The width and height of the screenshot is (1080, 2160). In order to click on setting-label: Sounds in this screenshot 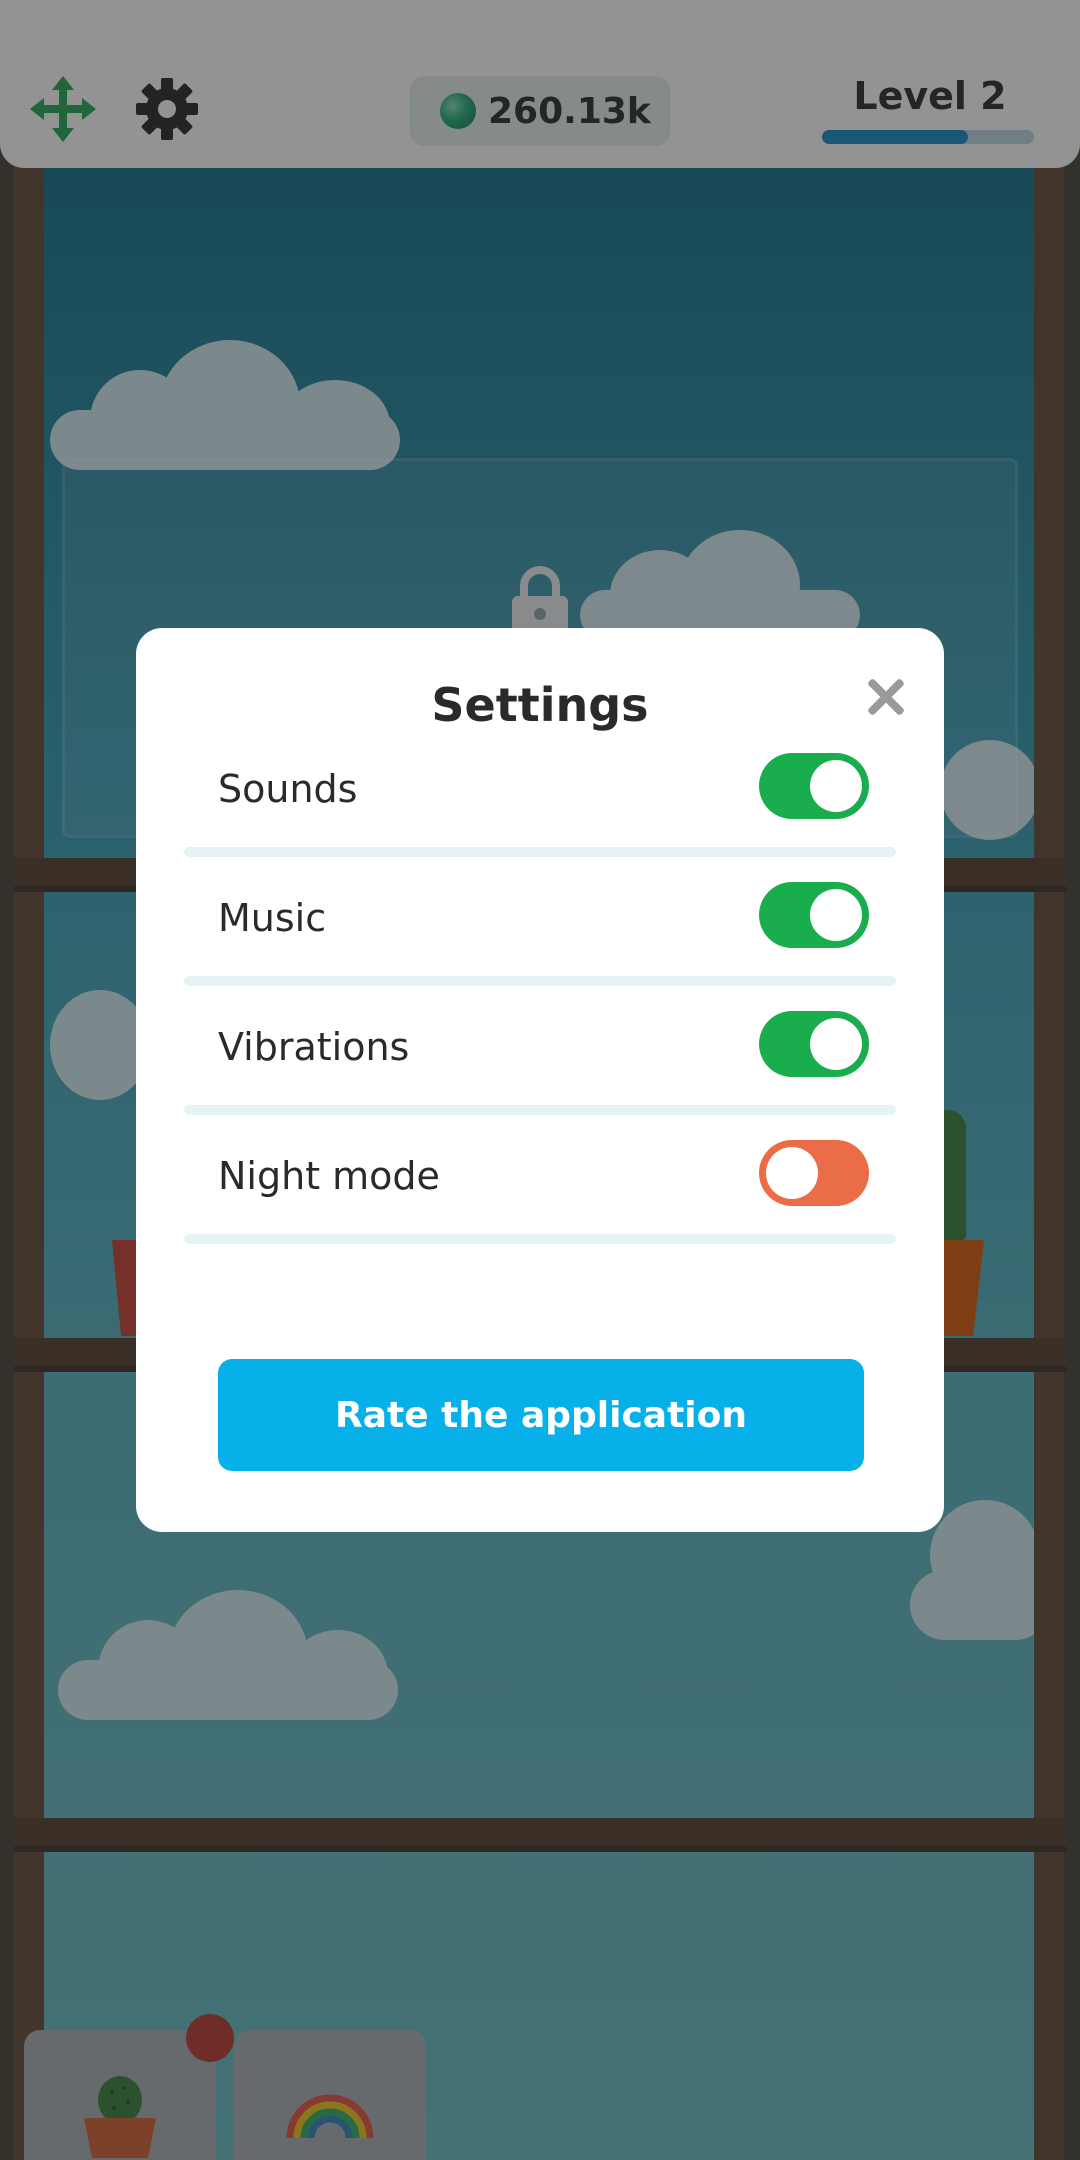, I will do `click(288, 789)`.